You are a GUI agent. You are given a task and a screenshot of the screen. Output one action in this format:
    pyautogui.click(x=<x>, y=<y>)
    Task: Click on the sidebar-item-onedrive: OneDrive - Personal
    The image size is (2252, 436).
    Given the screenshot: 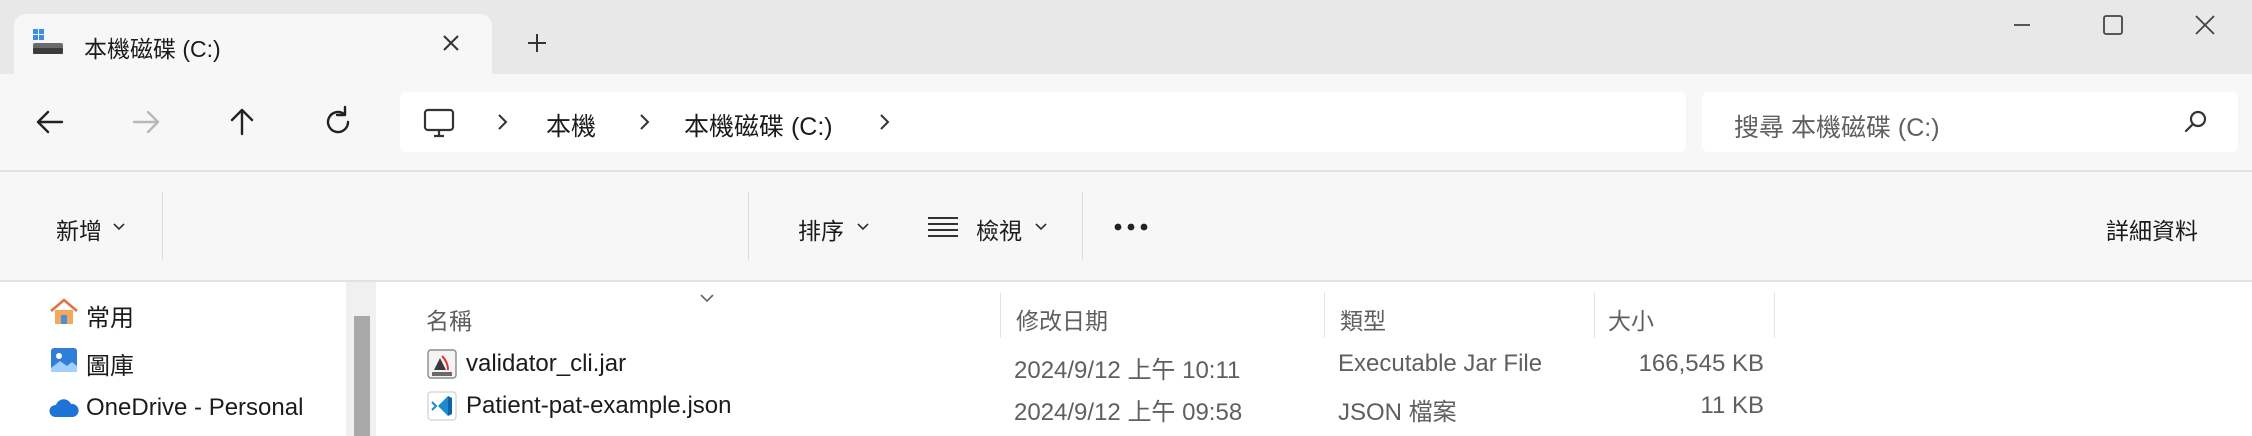 What is the action you would take?
    pyautogui.click(x=198, y=408)
    